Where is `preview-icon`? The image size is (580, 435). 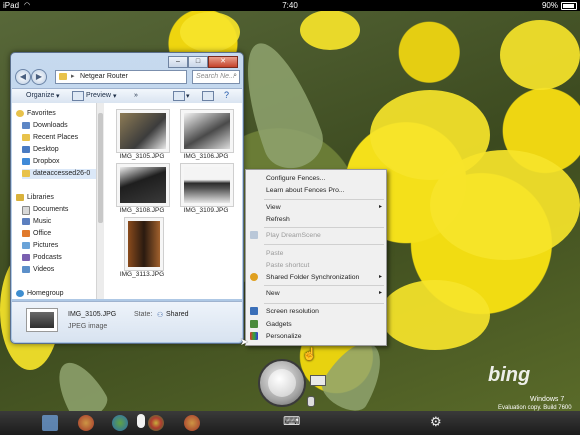 preview-icon is located at coordinates (78, 96).